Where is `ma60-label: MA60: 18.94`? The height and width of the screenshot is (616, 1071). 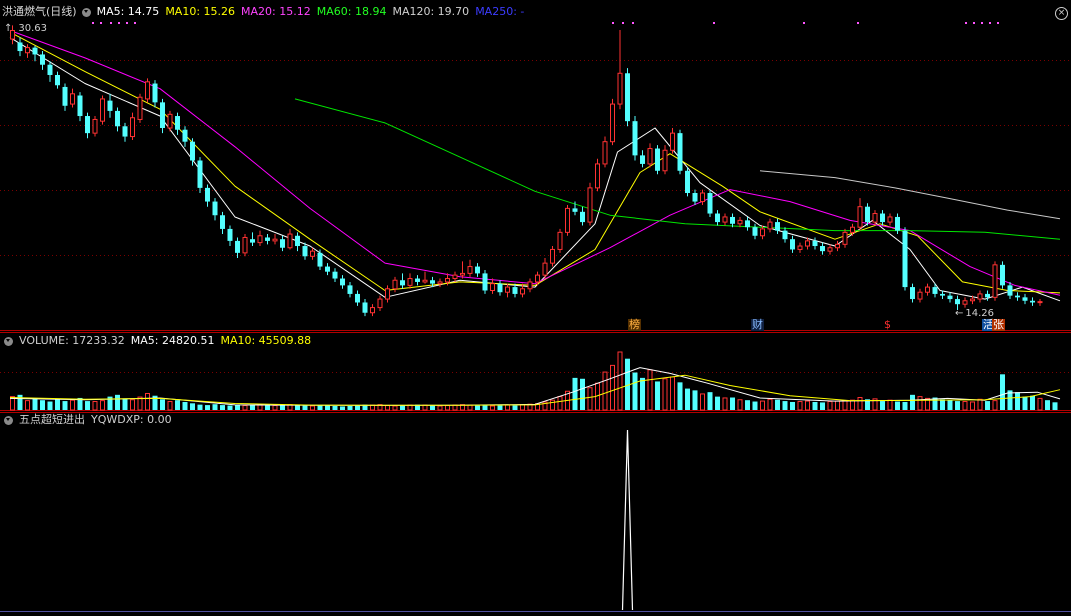
ma60-label: MA60: 18.94 is located at coordinates (351, 11).